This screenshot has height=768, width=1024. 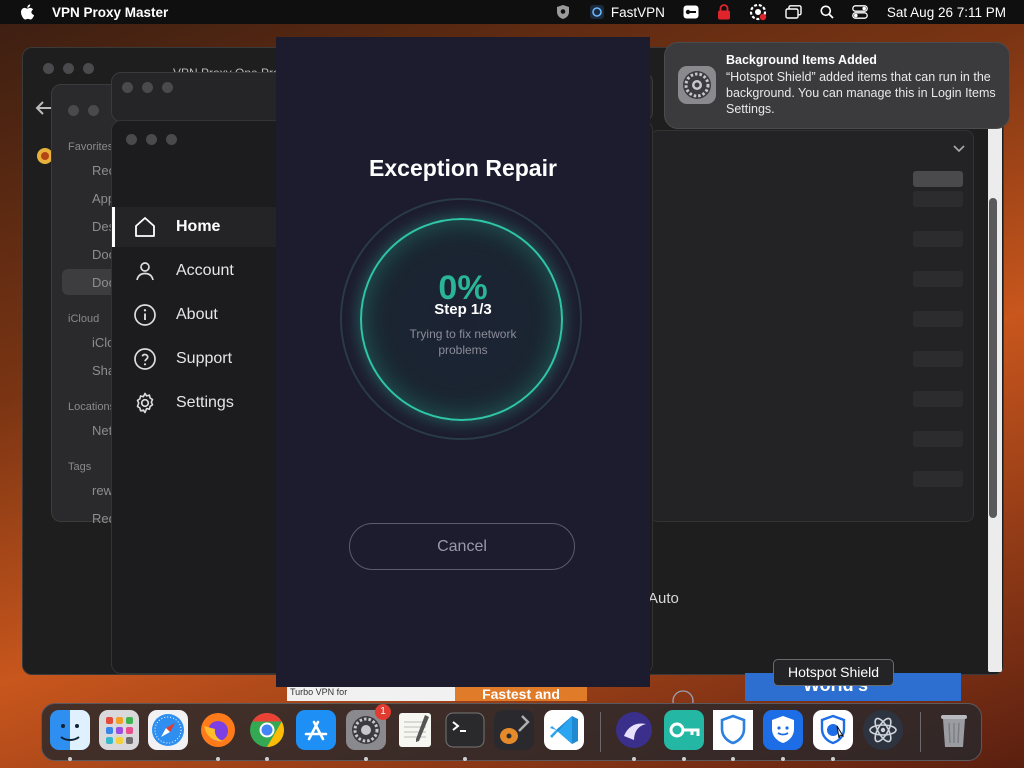 I want to click on dock-firefox, so click(x=218, y=730).